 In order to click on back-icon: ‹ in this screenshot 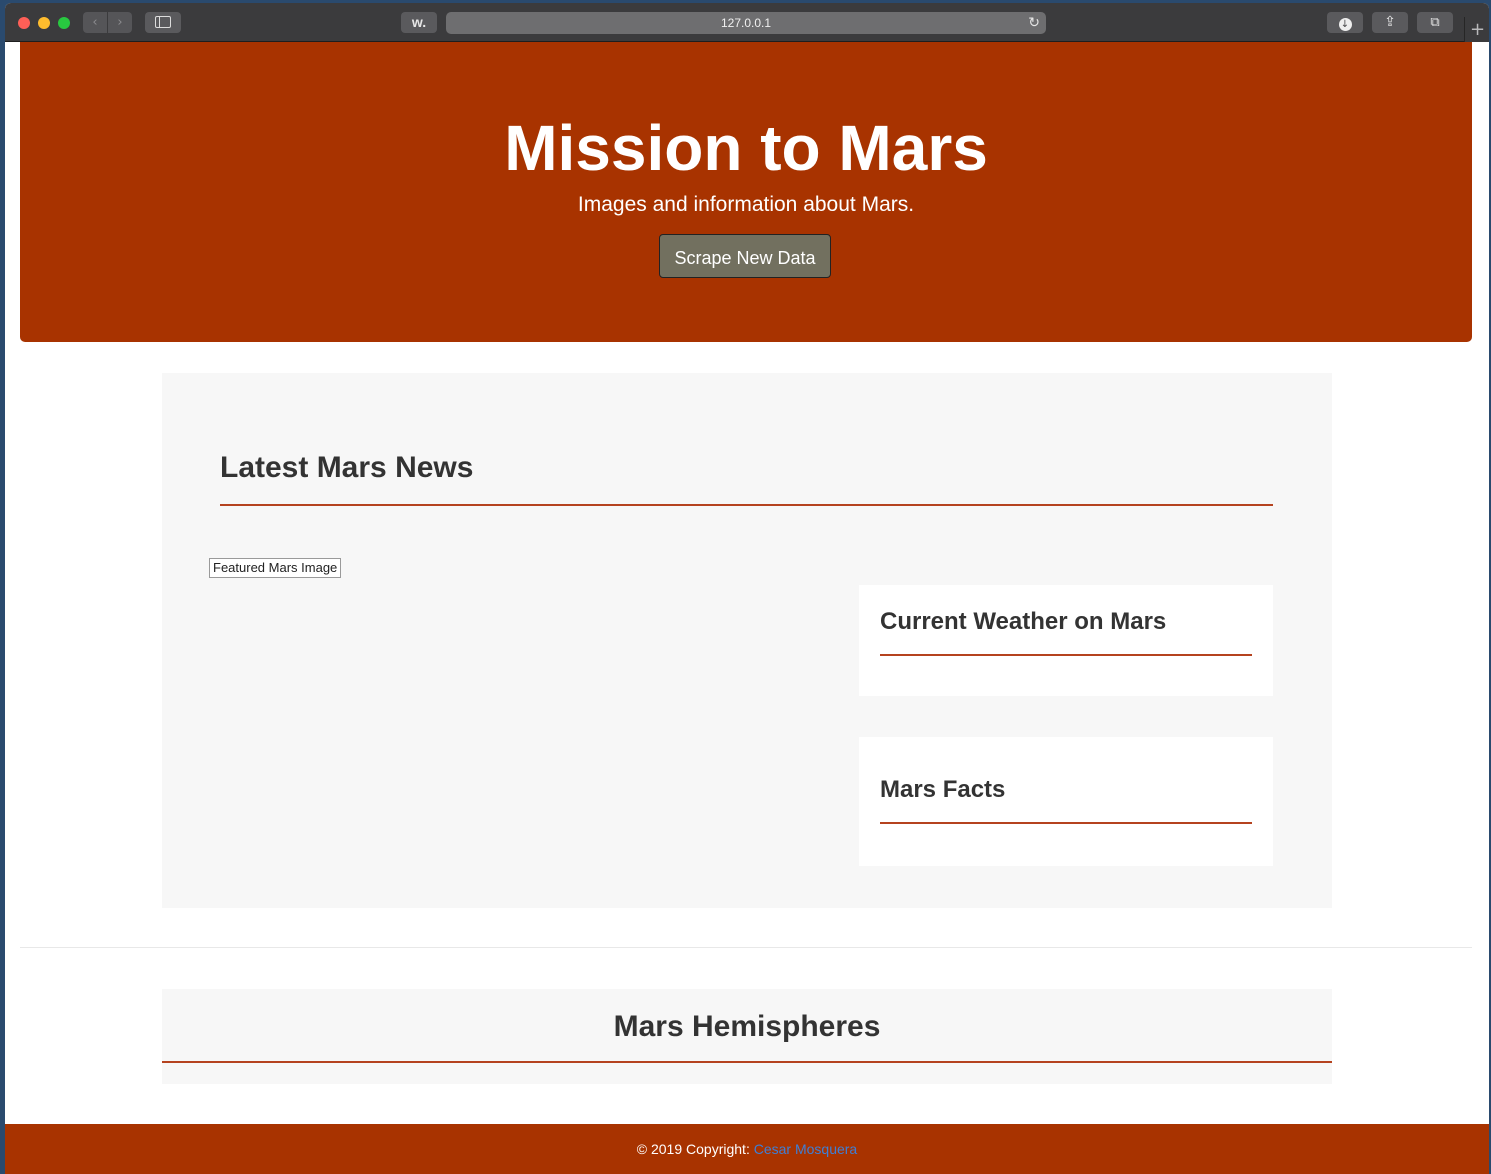, I will do `click(95, 22)`.